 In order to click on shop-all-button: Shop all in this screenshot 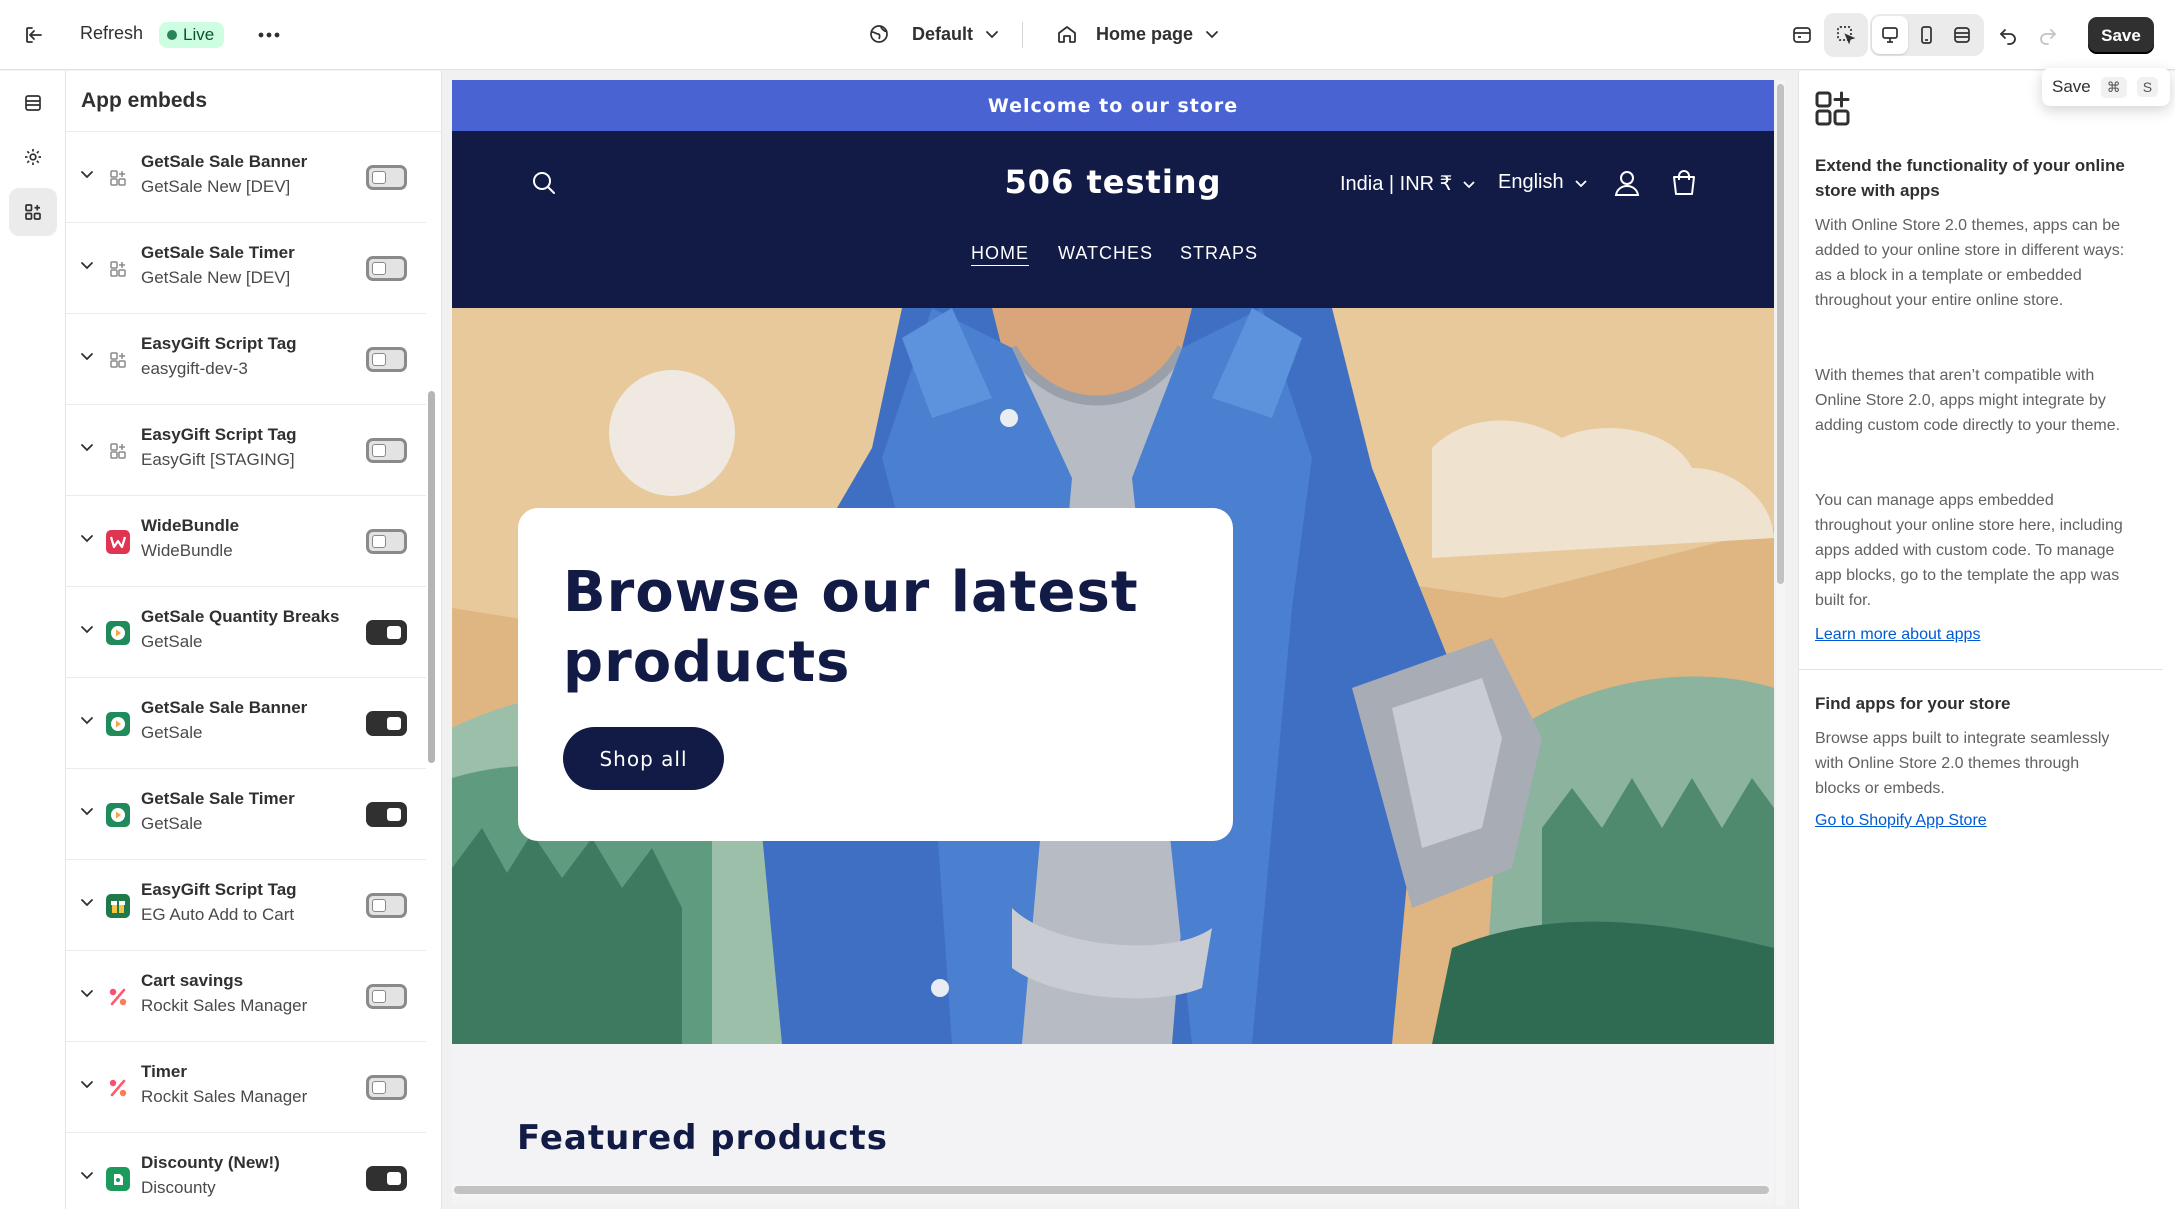, I will do `click(643, 758)`.